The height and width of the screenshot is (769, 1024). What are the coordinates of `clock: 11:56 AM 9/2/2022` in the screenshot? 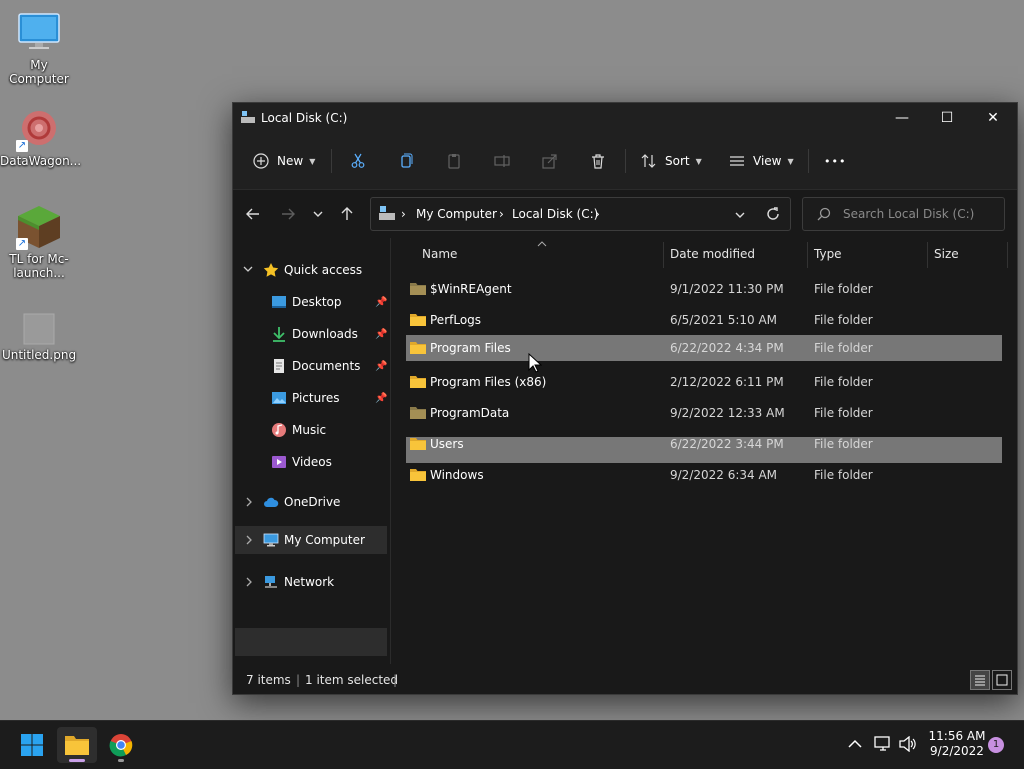 It's located at (957, 744).